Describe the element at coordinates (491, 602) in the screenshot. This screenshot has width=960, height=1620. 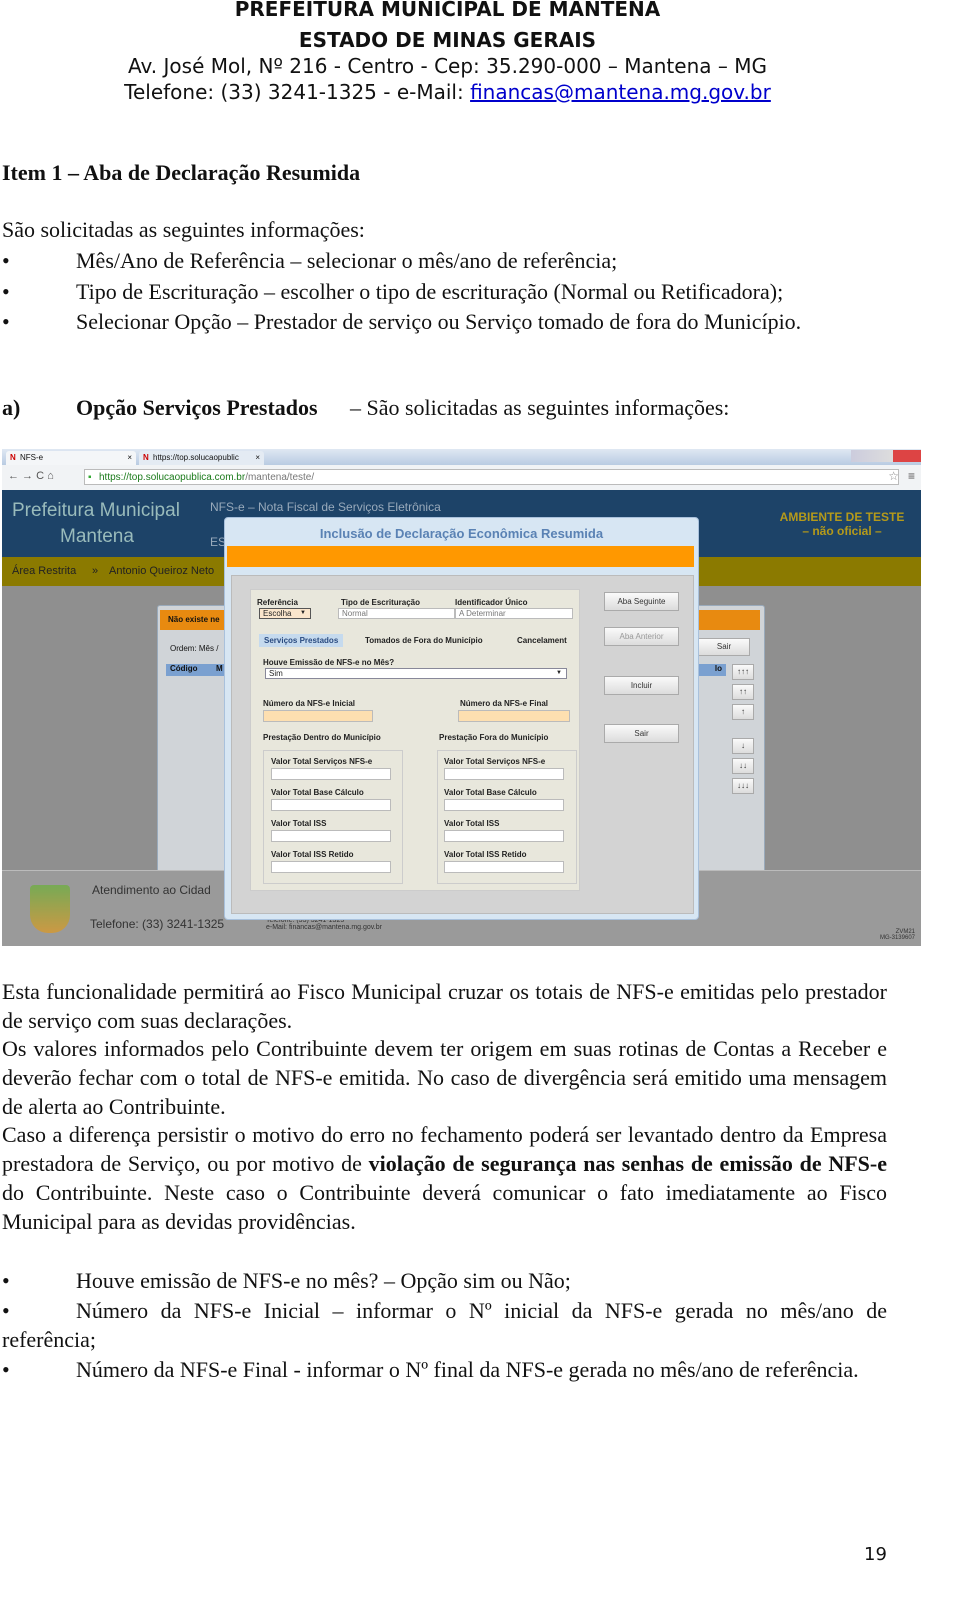
I see `identifier-label: Identificador Único` at that location.